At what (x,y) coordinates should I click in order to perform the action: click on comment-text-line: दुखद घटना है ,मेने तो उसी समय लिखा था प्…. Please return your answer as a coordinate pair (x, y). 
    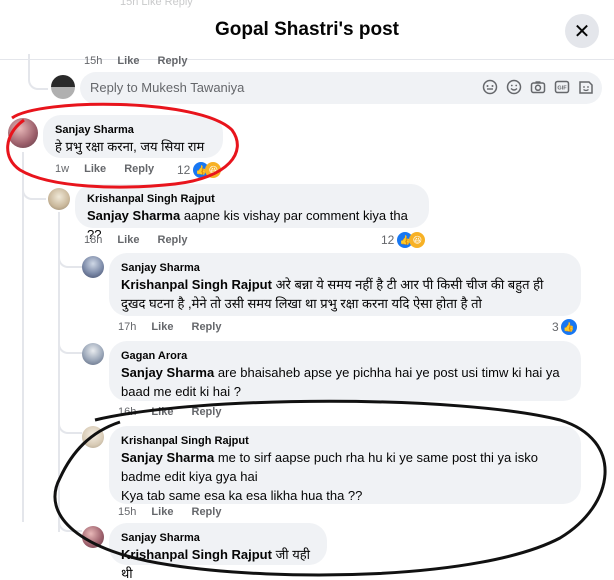
    Looking at the image, I should click on (301, 303).